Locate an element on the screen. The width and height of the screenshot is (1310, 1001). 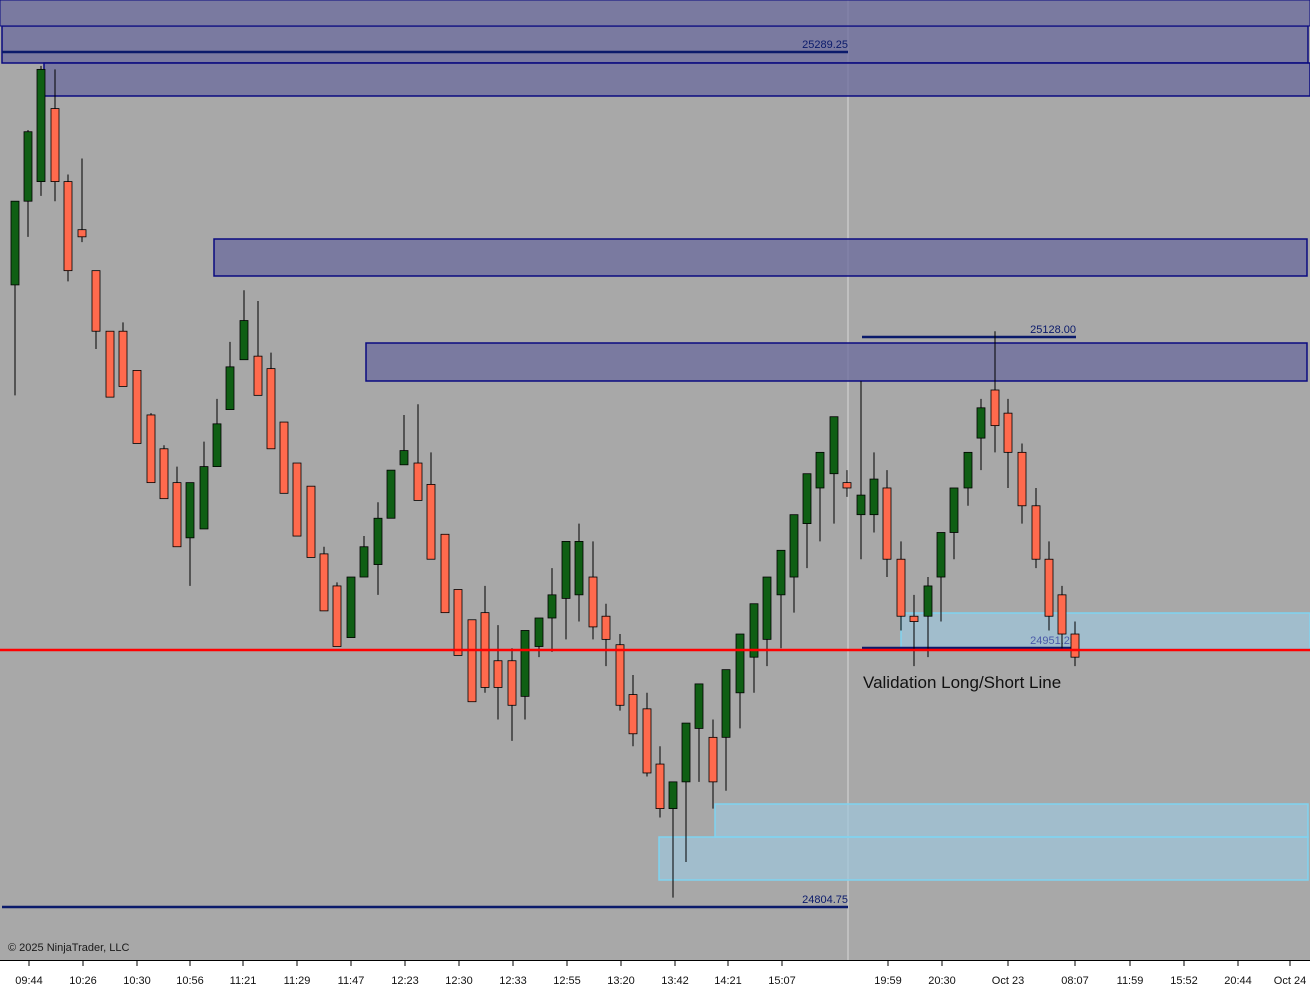
copyright-text: © 2025 NinjaTrader, LLC is located at coordinates (68, 948).